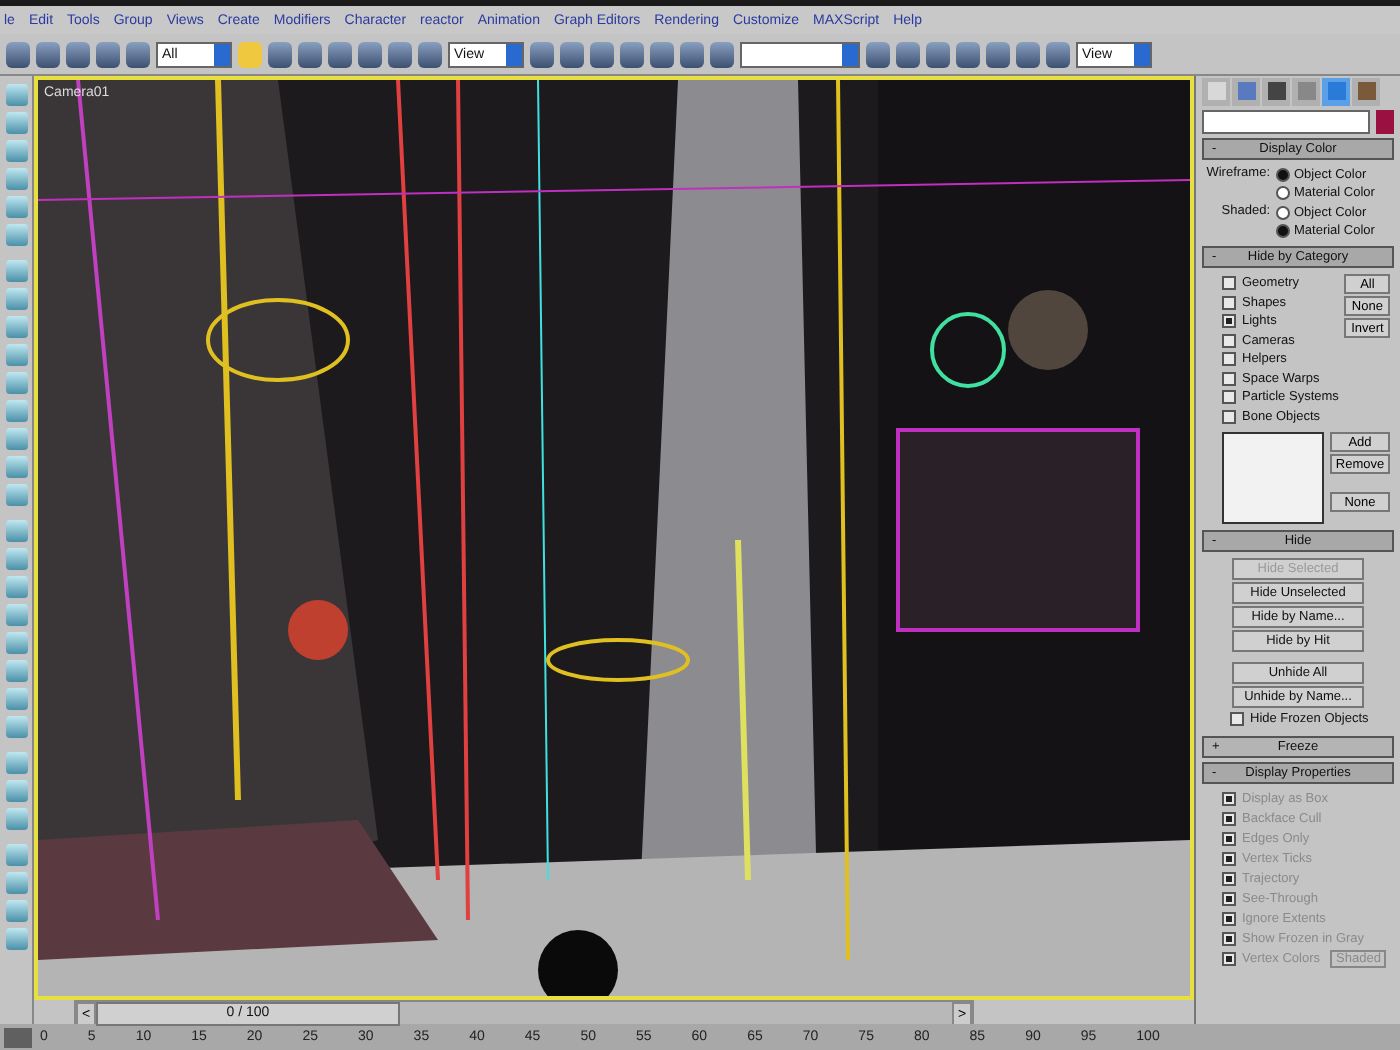 Image resolution: width=1400 pixels, height=1050 pixels. What do you see at coordinates (1385, 122) in the screenshot?
I see `object-color-swatch` at bounding box center [1385, 122].